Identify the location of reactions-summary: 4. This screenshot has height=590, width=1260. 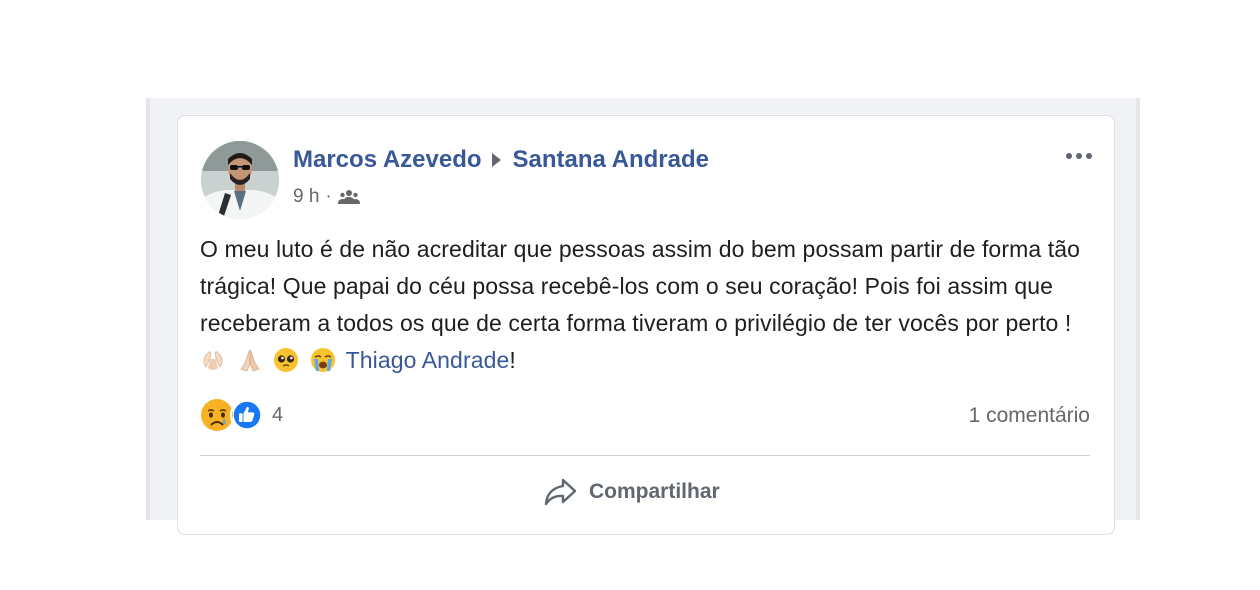
(241, 415).